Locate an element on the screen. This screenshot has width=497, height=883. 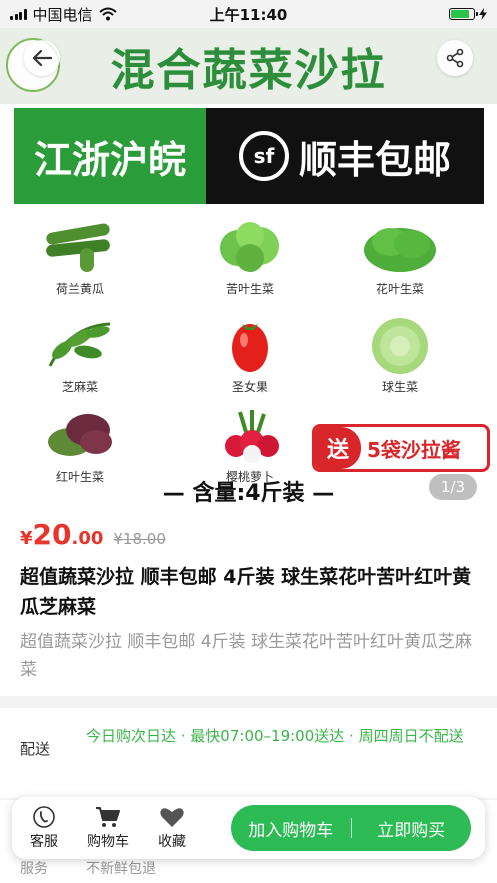
charging-icon is located at coordinates (483, 14).